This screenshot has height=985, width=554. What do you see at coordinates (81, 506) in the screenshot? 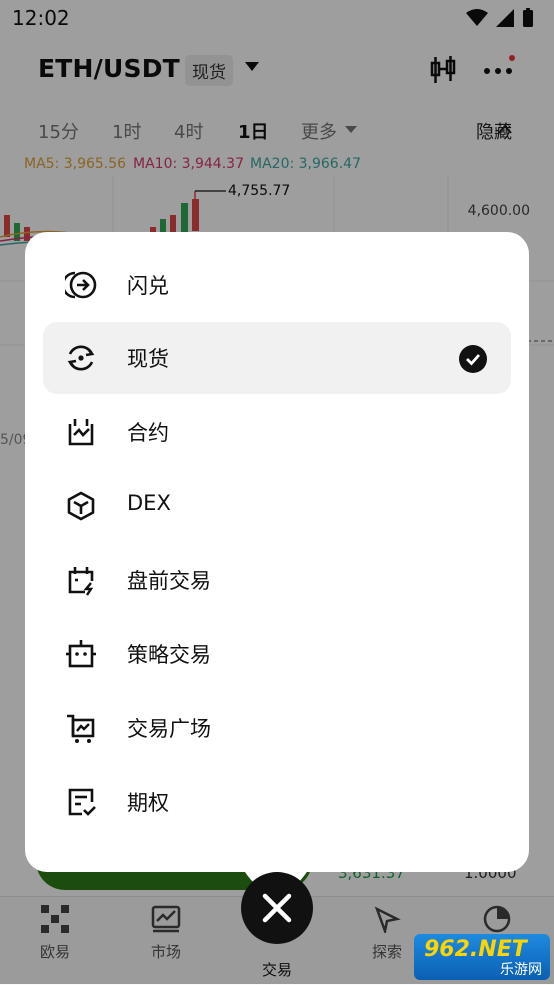
I see `cube-icon` at bounding box center [81, 506].